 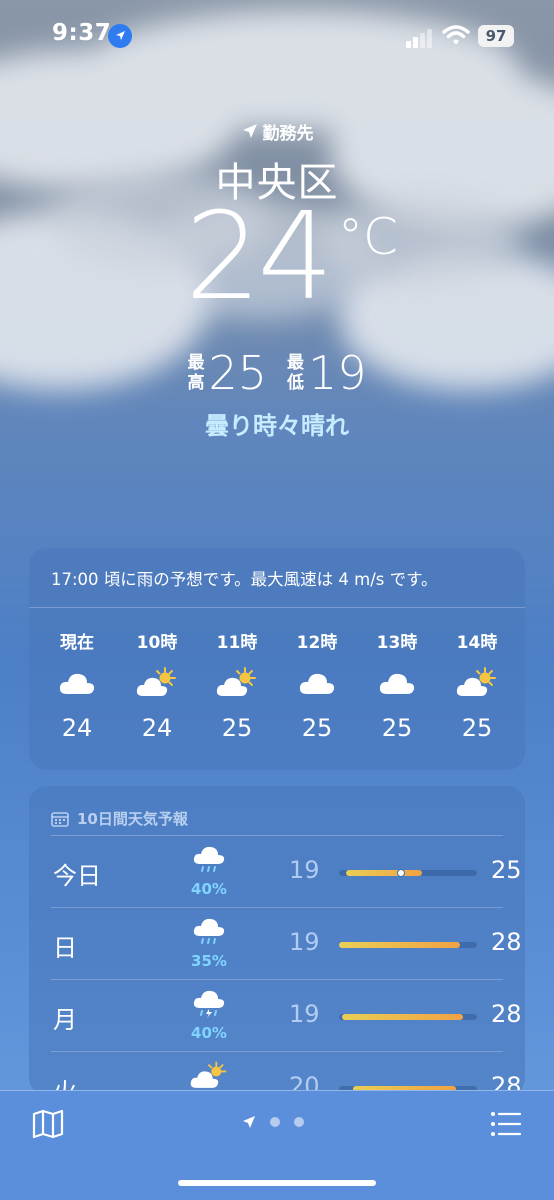 I want to click on hour-item: 13時 25, so click(x=397, y=687).